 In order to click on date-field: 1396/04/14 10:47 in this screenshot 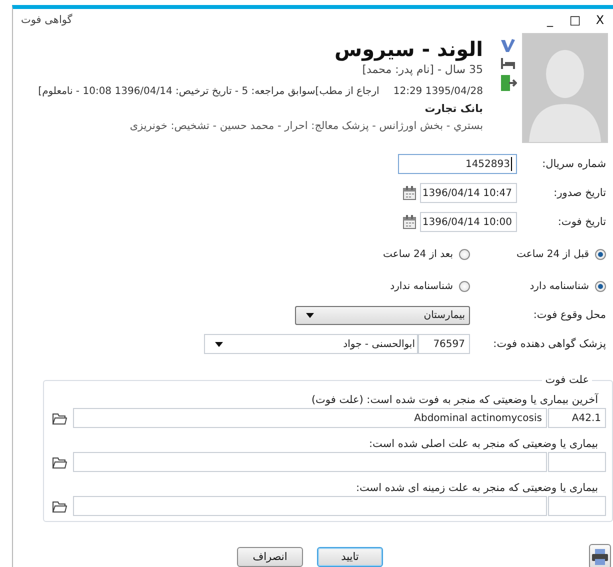, I will do `click(468, 193)`.